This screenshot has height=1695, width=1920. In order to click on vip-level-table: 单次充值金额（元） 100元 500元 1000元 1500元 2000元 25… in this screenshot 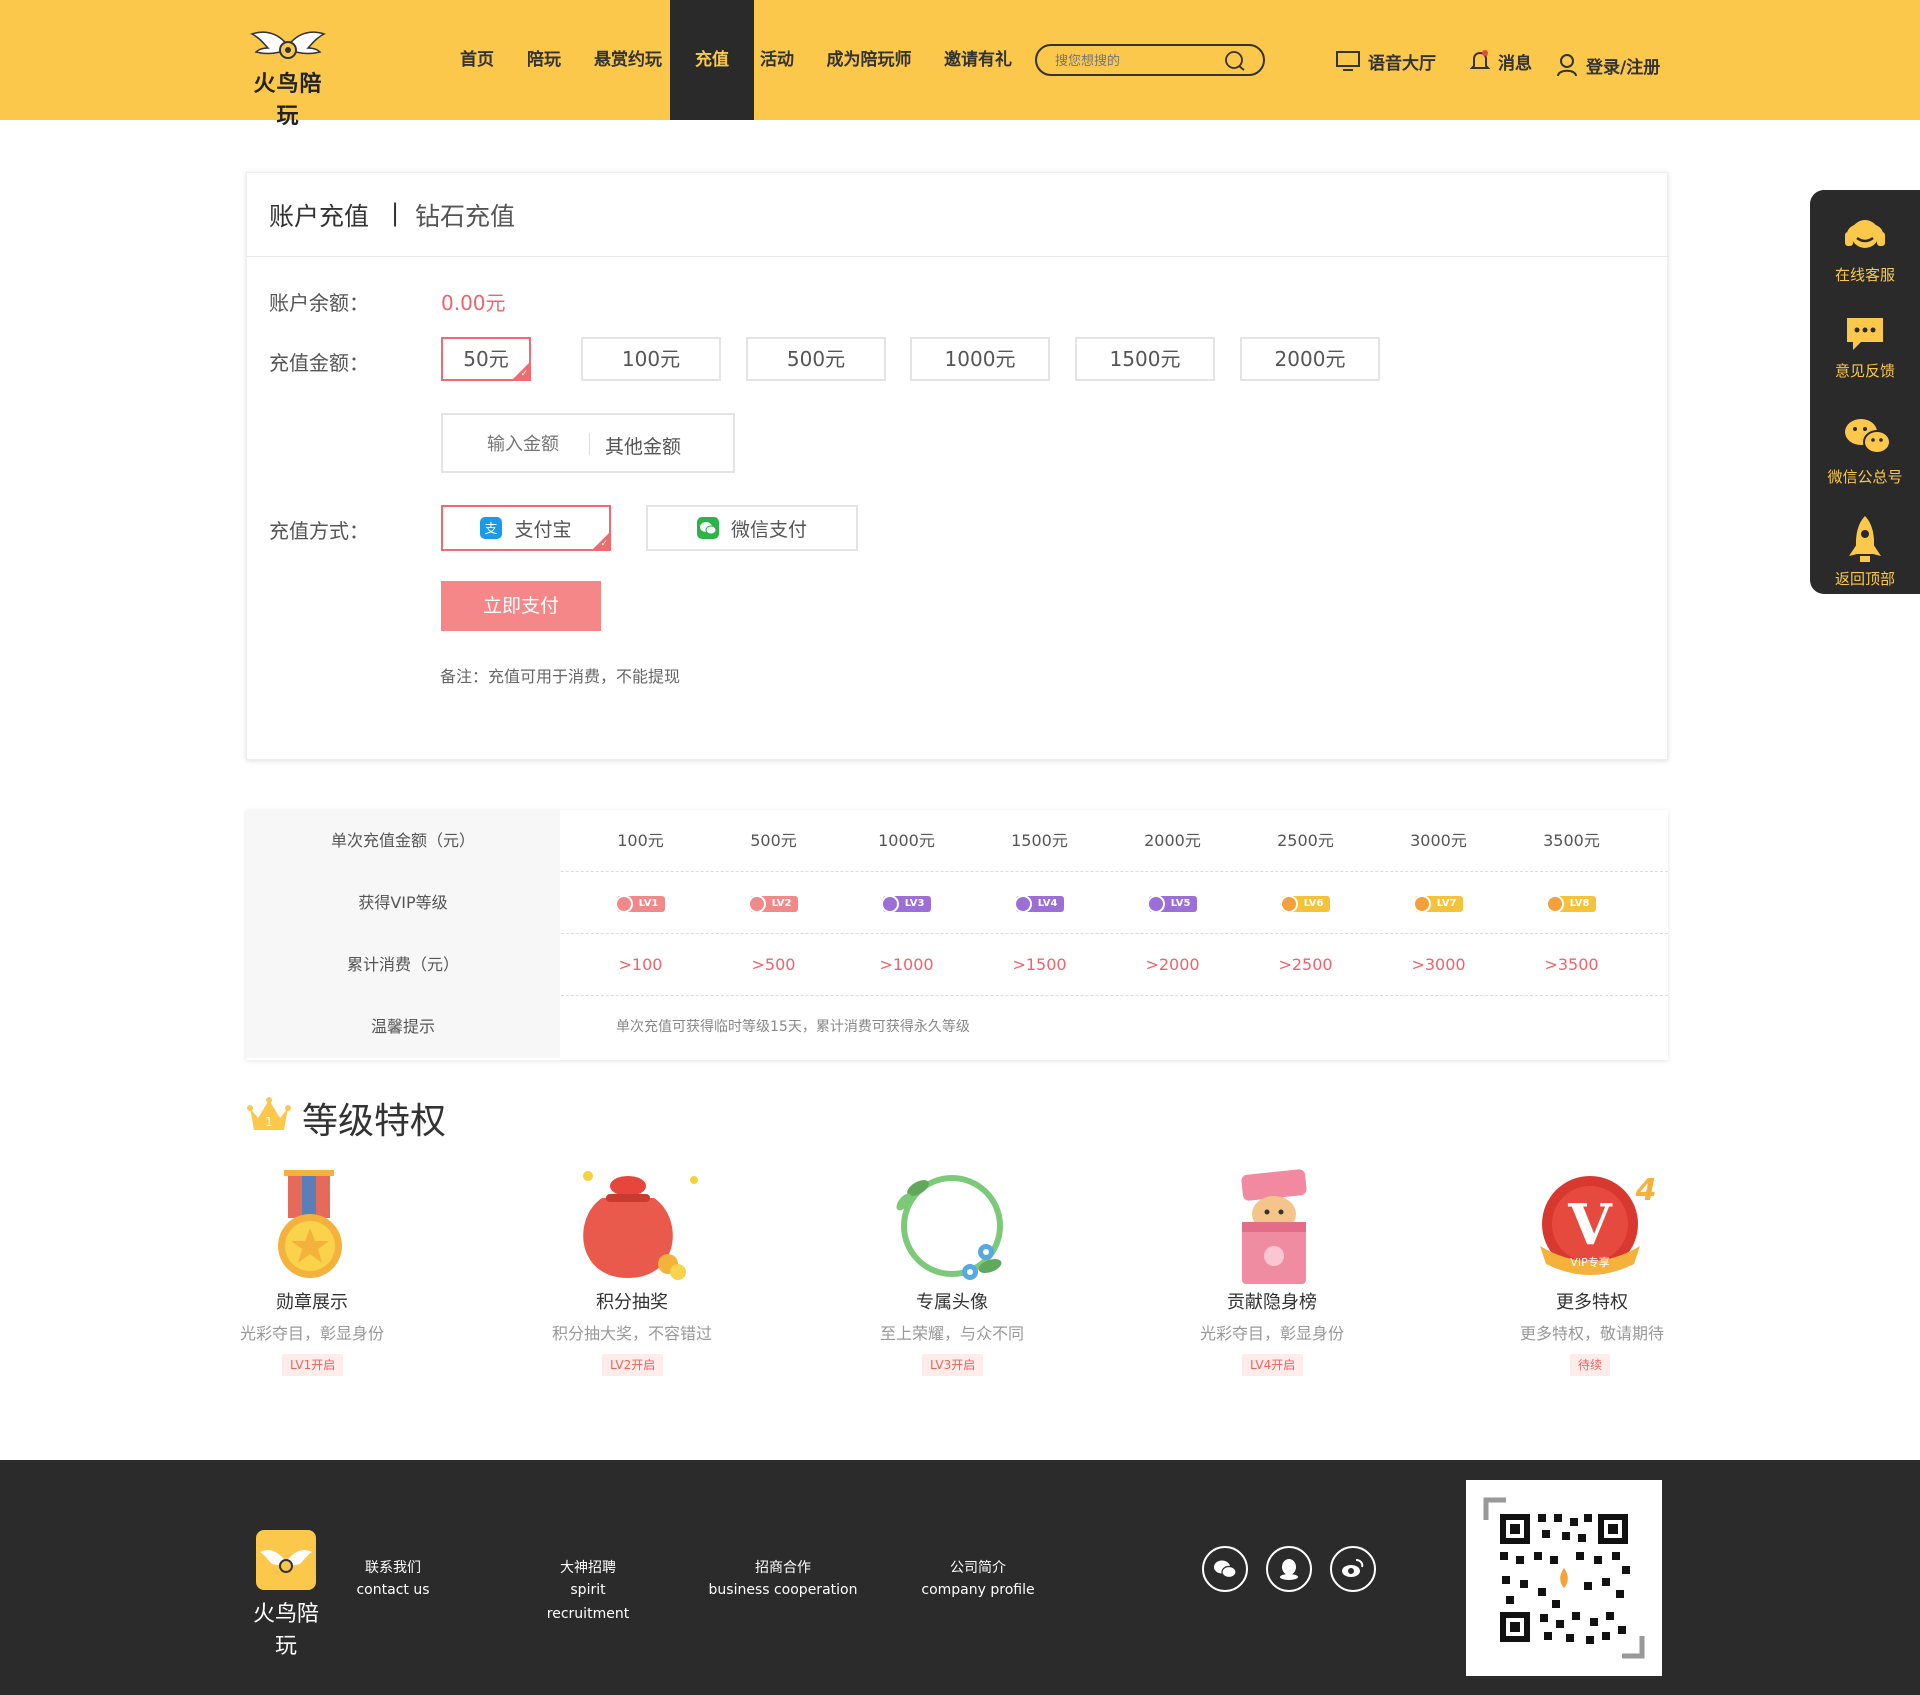, I will do `click(957, 935)`.